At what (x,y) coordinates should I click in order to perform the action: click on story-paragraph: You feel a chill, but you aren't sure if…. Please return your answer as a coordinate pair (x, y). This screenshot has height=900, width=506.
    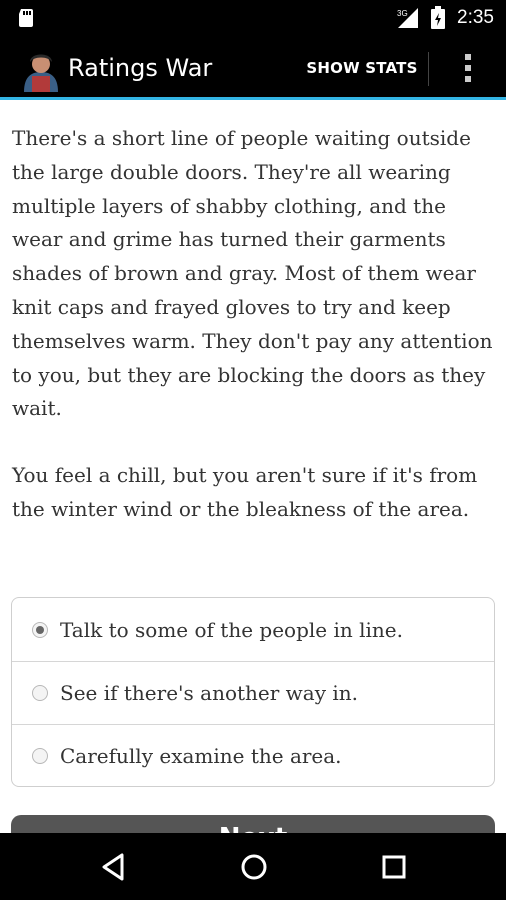
    Looking at the image, I should click on (245, 492).